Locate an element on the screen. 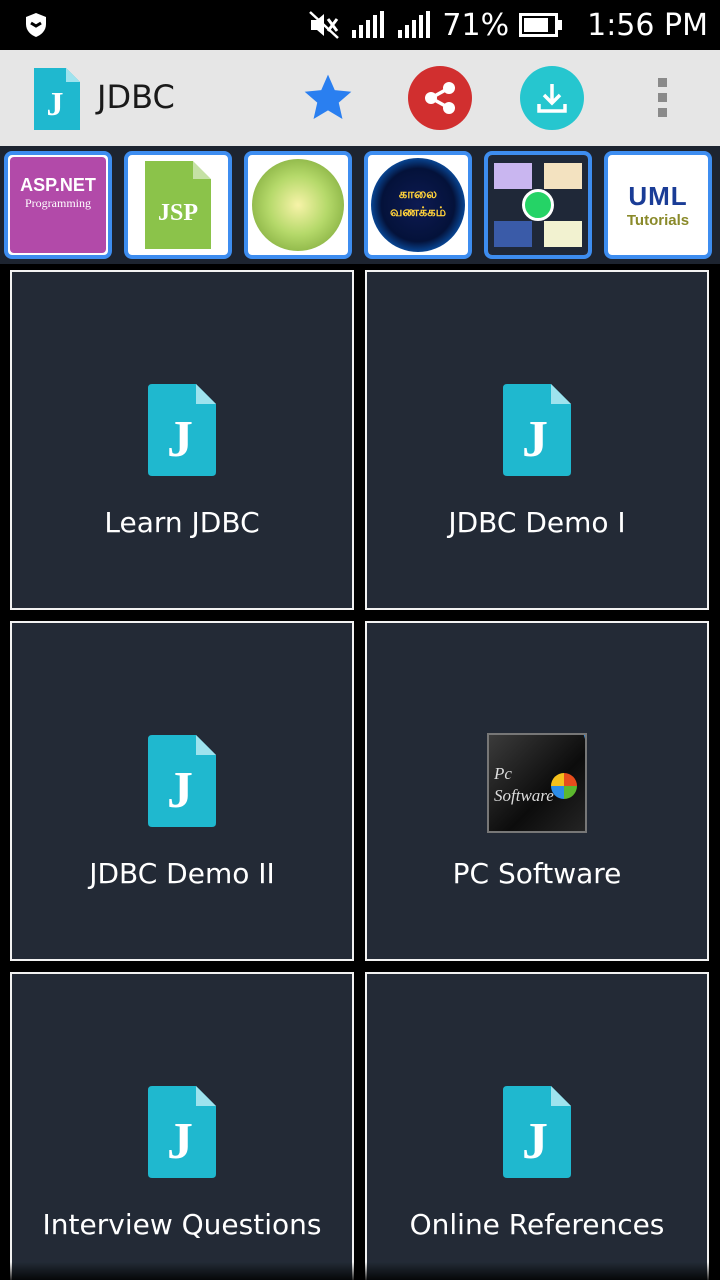 This screenshot has height=1280, width=720. aspnet-logo-icon: ASP.NET Programming is located at coordinates (58, 205).